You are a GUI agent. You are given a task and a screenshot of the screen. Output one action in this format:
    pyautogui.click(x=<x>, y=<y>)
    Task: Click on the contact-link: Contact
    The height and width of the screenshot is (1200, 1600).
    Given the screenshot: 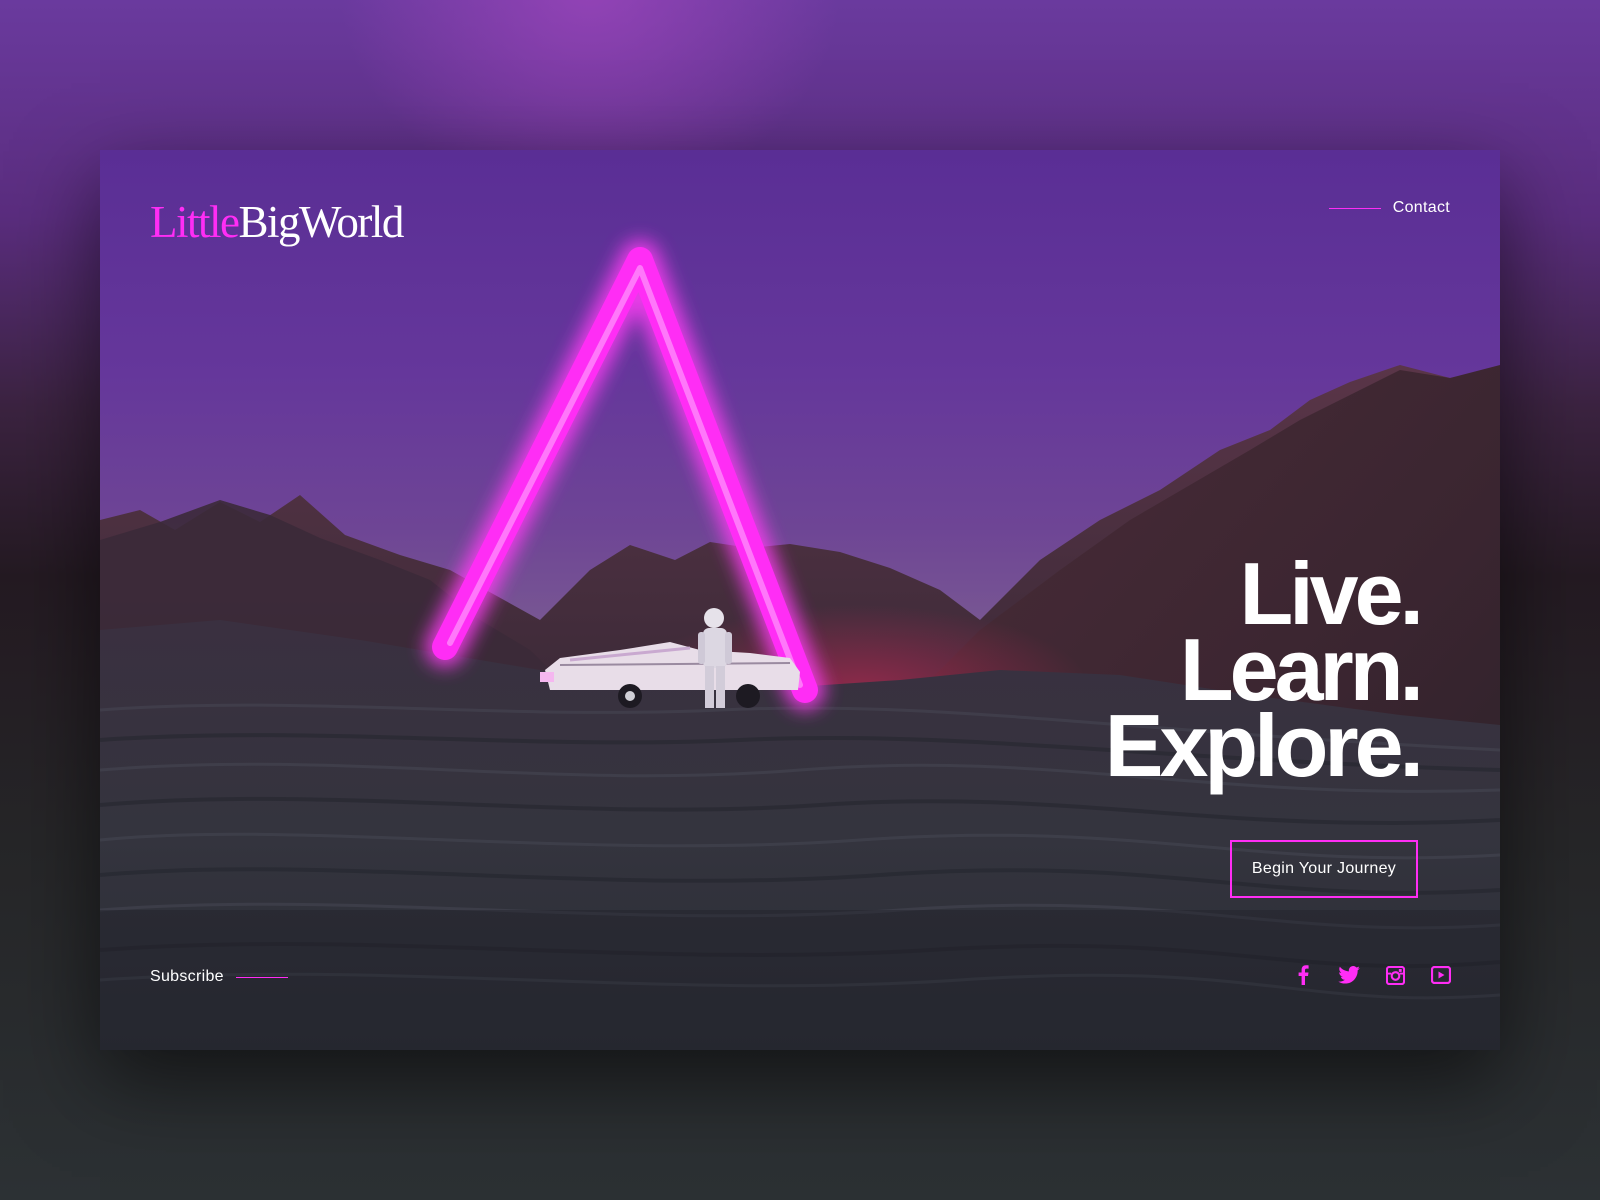 What is the action you would take?
    pyautogui.click(x=1389, y=208)
    